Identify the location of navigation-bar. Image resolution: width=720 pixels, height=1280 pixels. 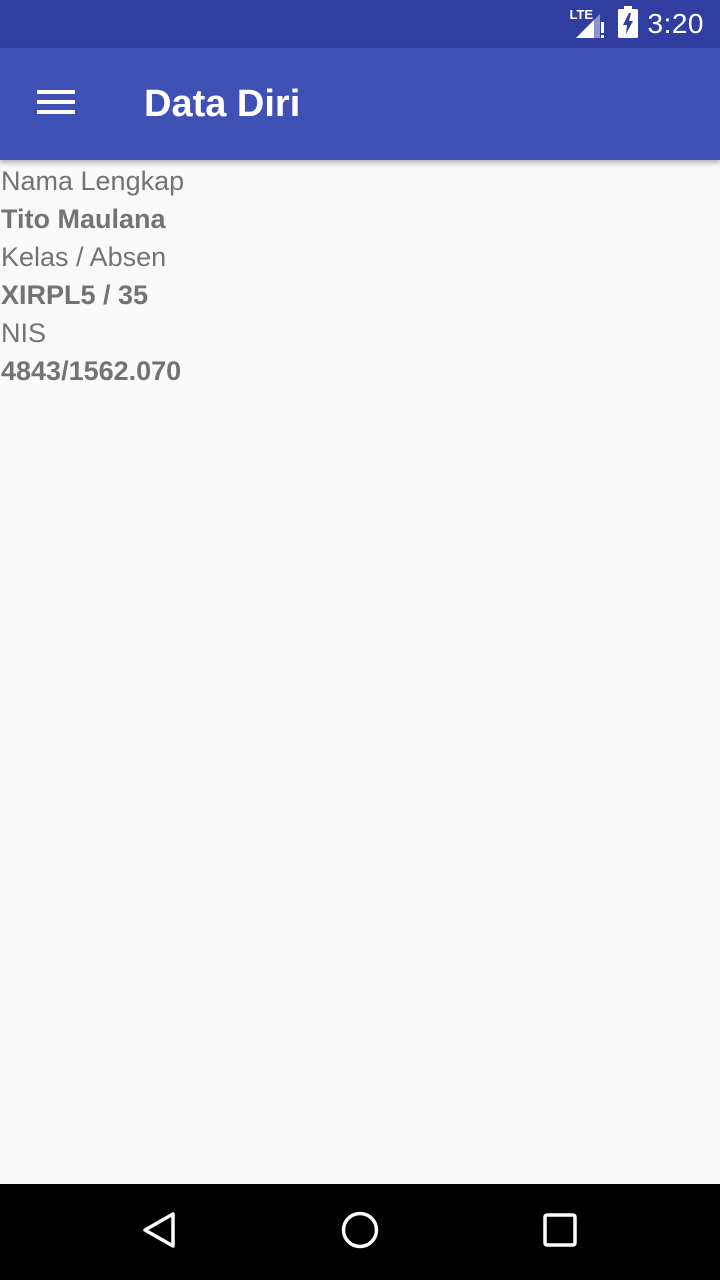
(360, 1232).